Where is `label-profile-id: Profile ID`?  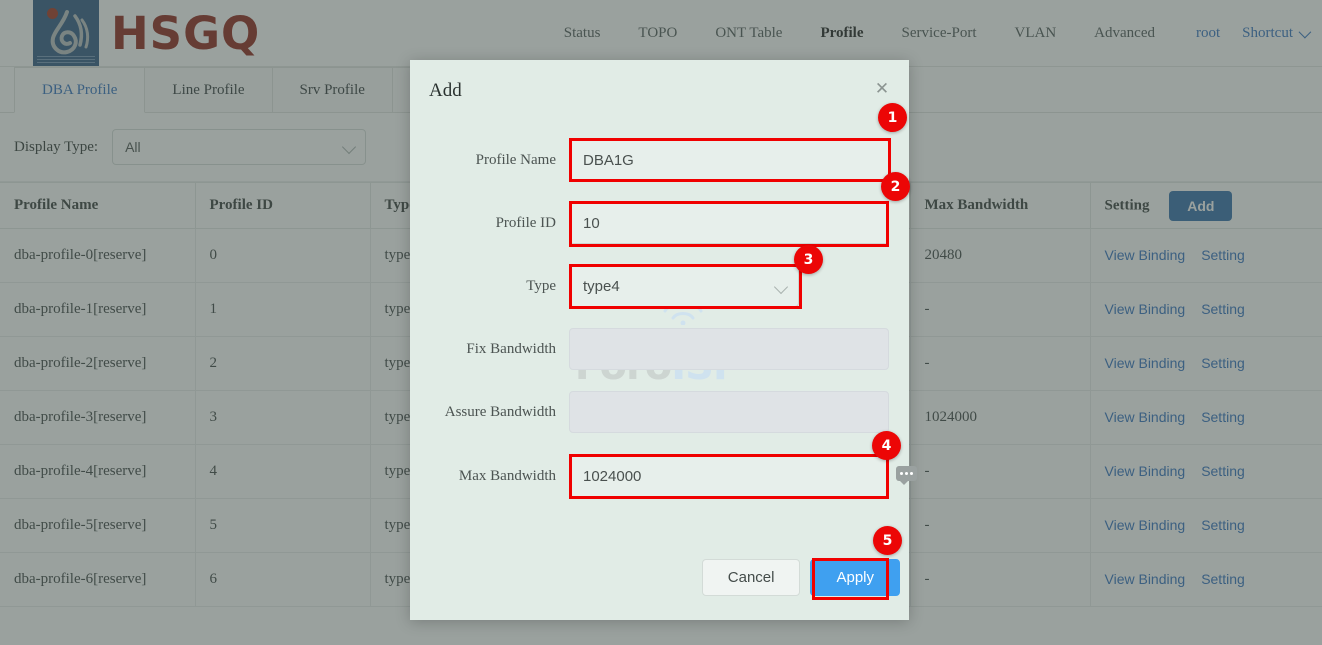 label-profile-id: Profile ID is located at coordinates (525, 222).